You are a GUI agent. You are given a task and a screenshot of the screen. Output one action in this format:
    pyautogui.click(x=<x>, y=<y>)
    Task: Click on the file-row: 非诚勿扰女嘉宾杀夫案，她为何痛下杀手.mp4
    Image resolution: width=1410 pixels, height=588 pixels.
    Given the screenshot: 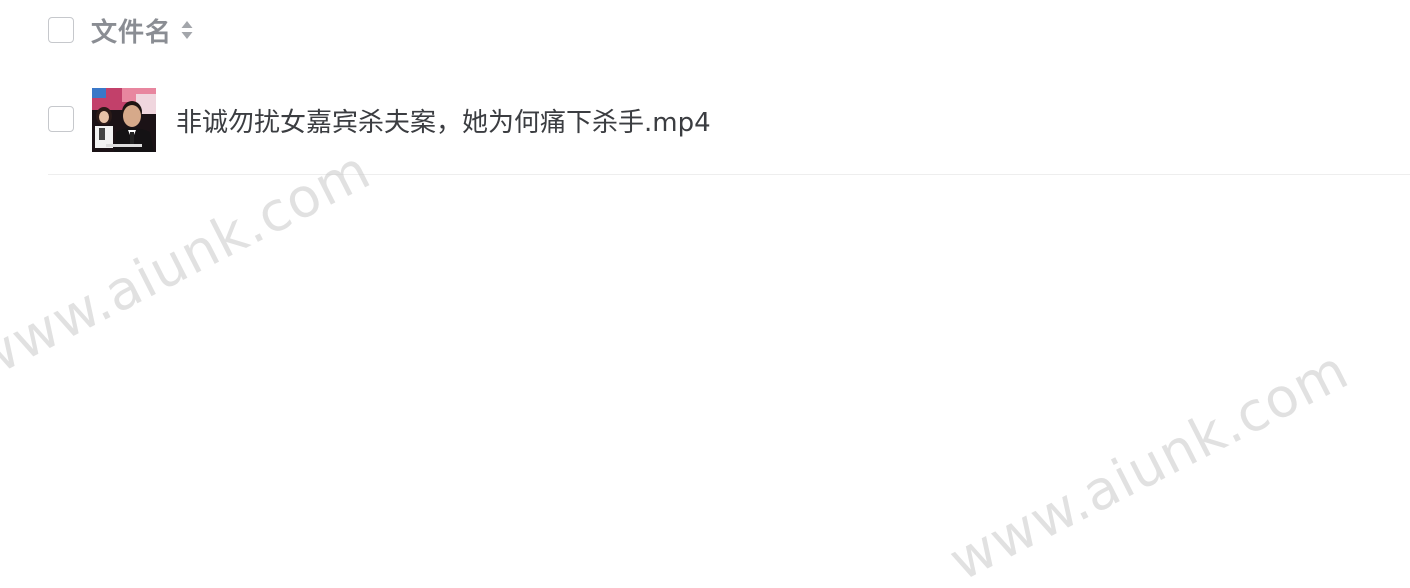 What is the action you would take?
    pyautogui.click(x=729, y=130)
    